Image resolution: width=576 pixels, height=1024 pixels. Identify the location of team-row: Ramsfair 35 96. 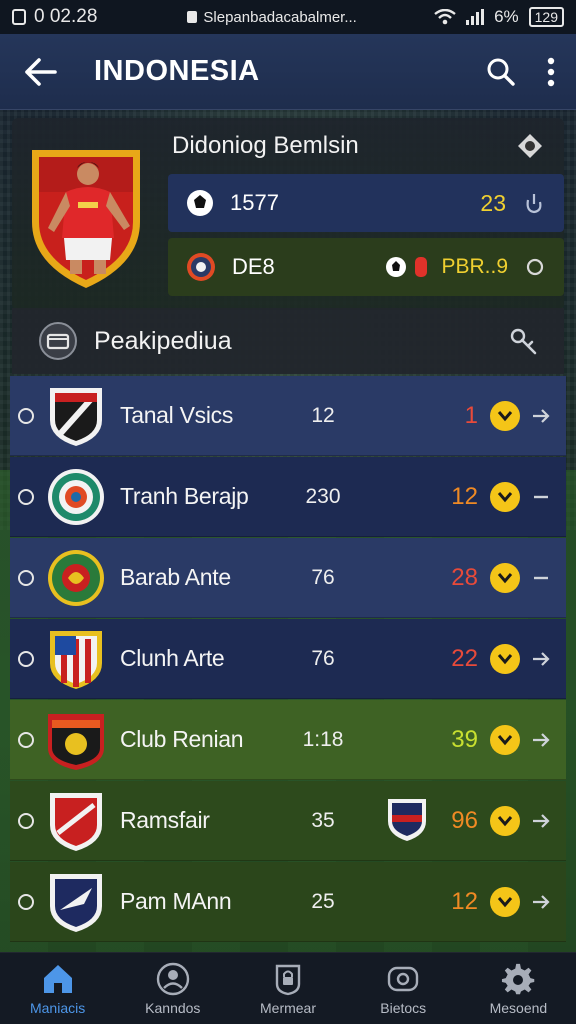
(288, 821).